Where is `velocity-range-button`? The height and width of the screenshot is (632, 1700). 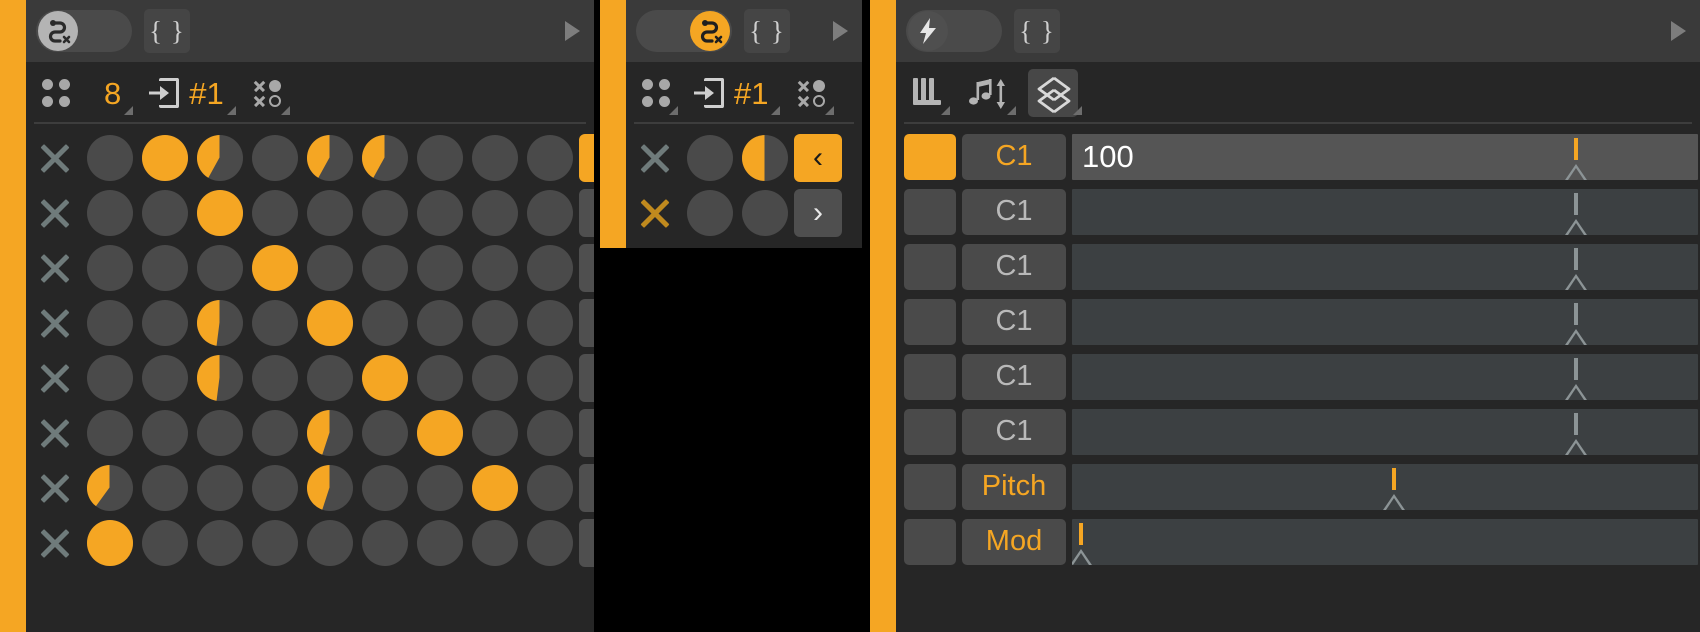
velocity-range-button is located at coordinates (1055, 93).